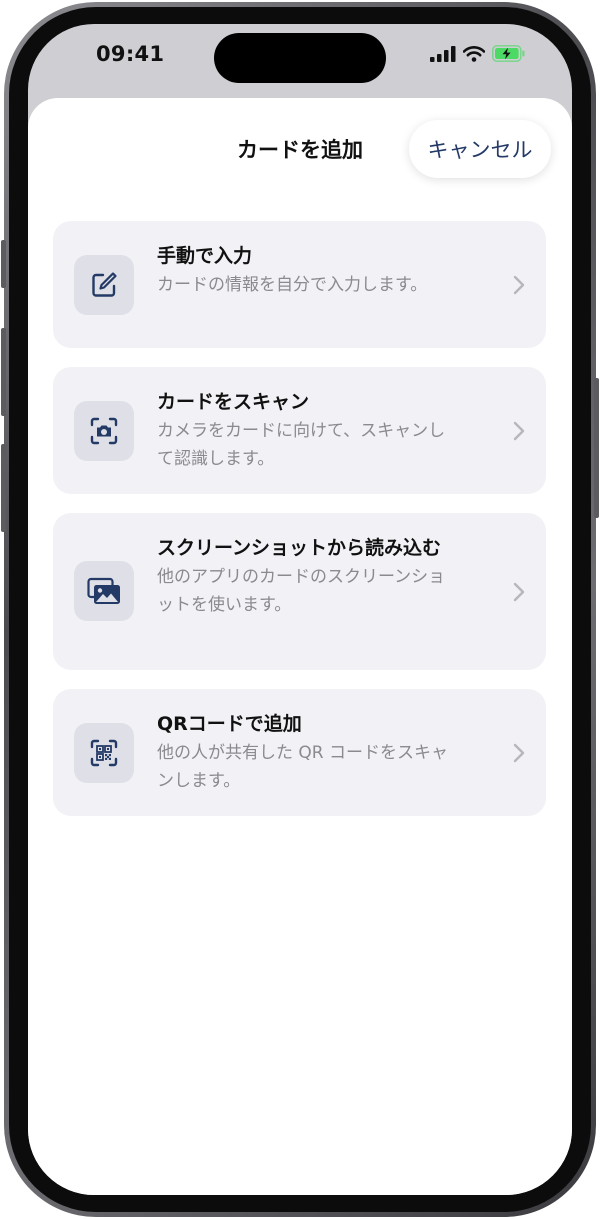 The height and width of the screenshot is (1219, 600). What do you see at coordinates (307, 270) in the screenshot?
I see `option-text: 手動で入力 カードの情報を自分で入力します。` at bounding box center [307, 270].